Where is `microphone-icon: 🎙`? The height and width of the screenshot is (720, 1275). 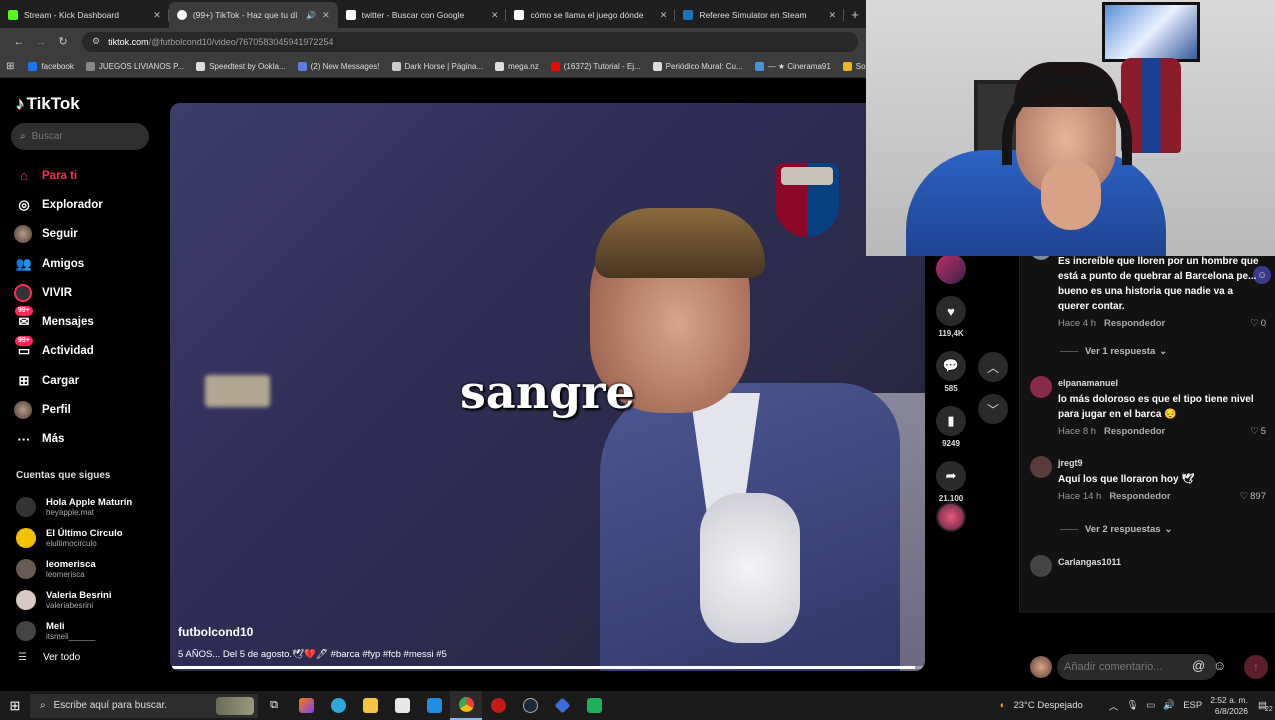 microphone-icon: 🎙 is located at coordinates (1132, 705).